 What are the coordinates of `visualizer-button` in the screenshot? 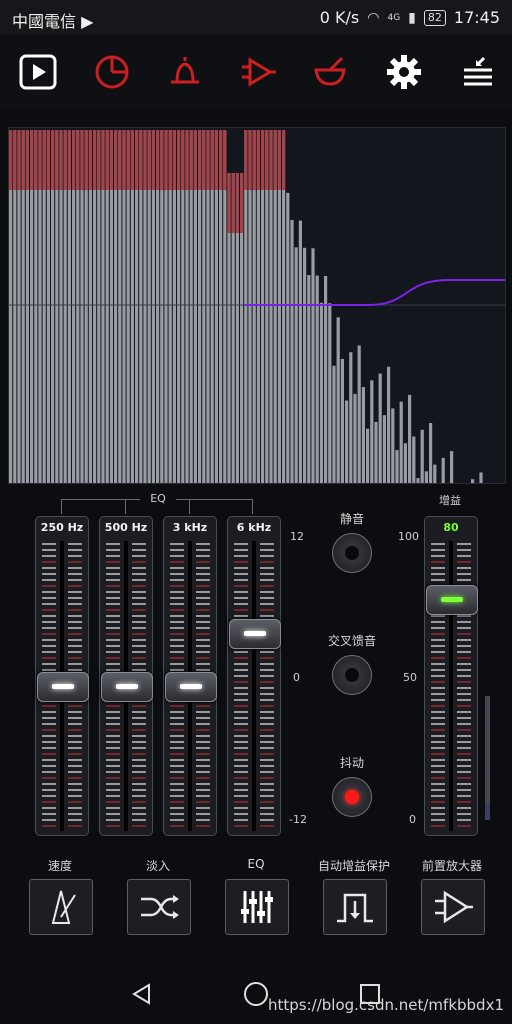 It's located at (38, 72).